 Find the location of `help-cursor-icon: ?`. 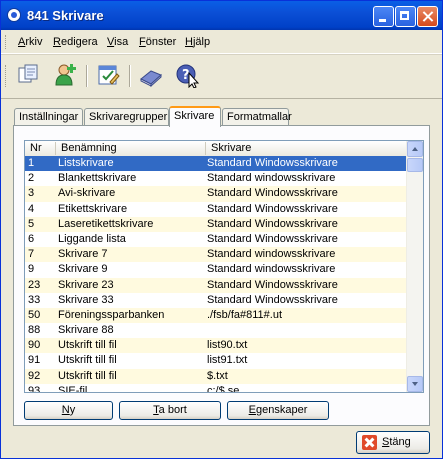

help-cursor-icon: ? is located at coordinates (188, 75).